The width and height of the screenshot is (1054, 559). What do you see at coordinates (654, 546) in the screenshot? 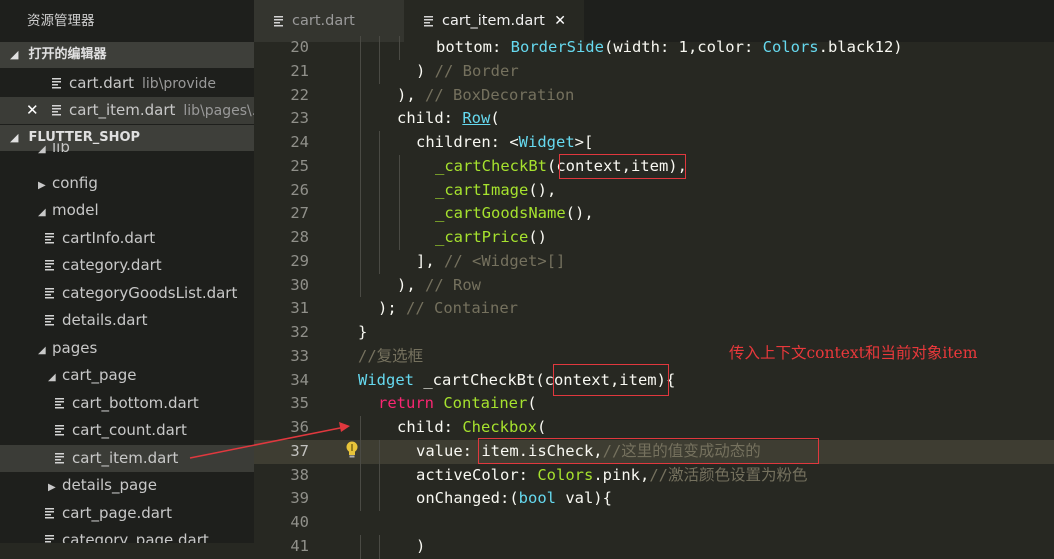
I see `code-line: 41)` at bounding box center [654, 546].